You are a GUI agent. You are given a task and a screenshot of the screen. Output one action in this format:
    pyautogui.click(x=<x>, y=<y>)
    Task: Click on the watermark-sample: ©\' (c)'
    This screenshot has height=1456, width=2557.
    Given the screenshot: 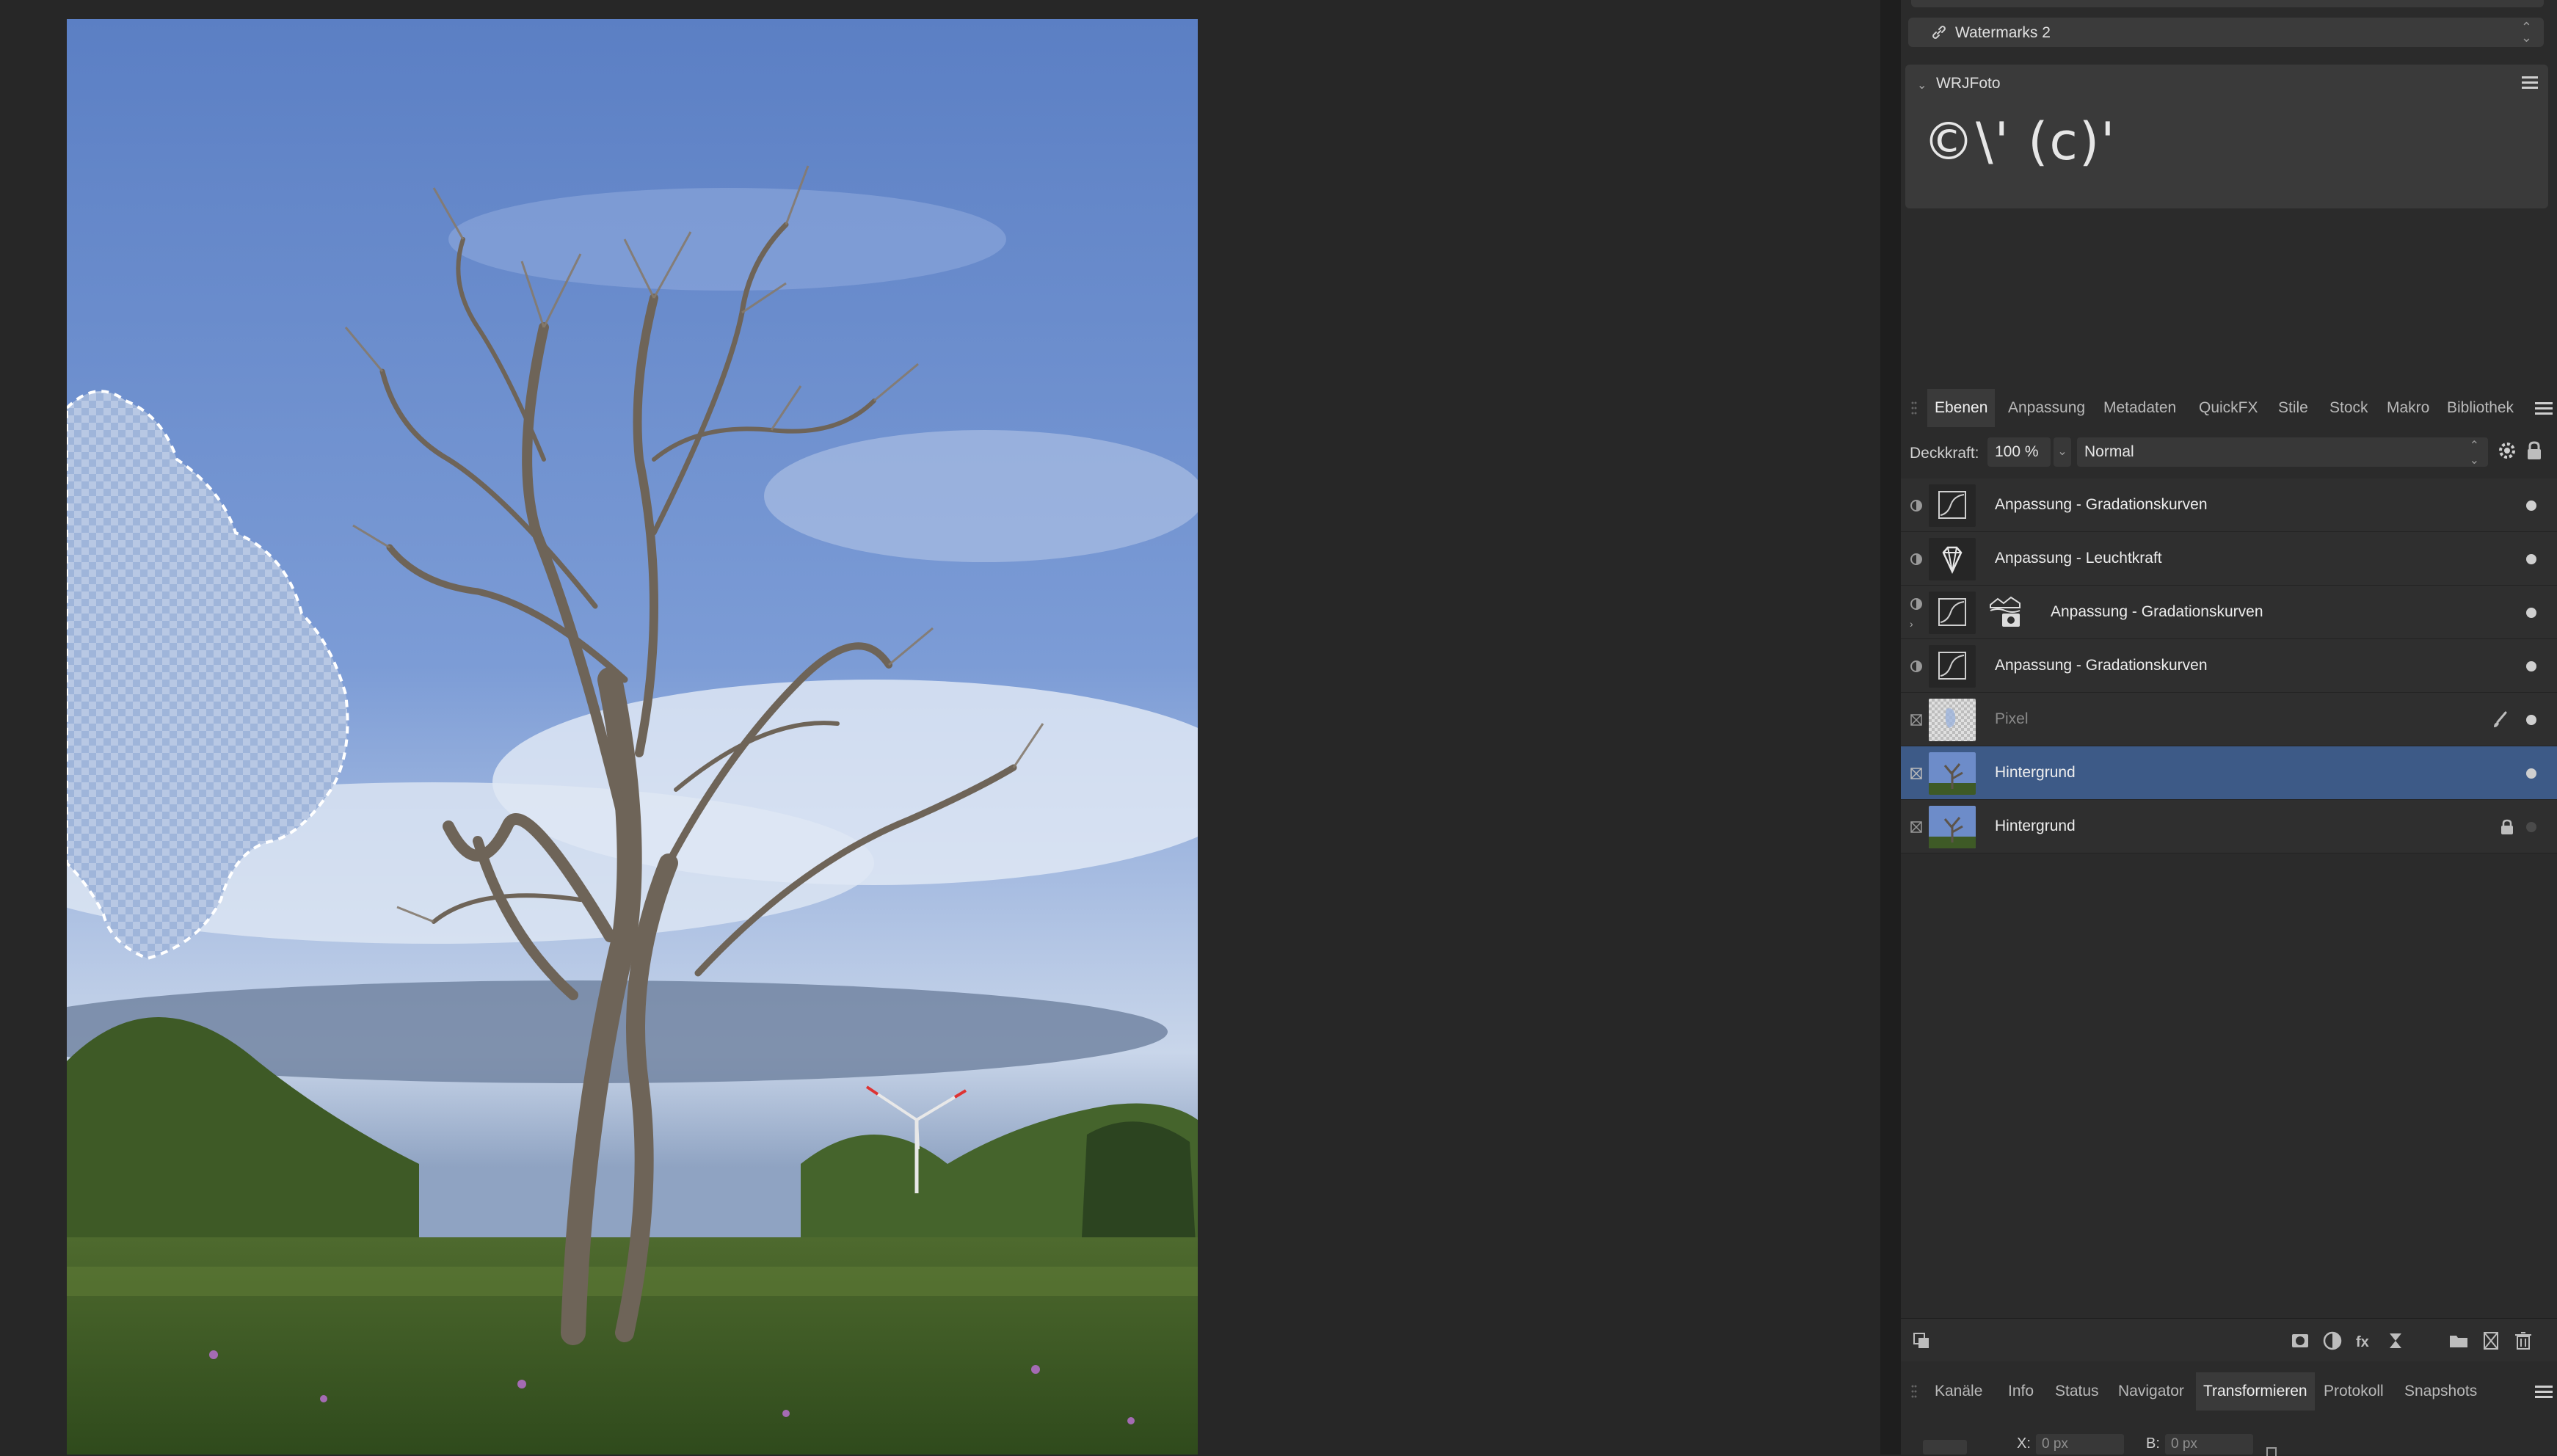 What is the action you would take?
    pyautogui.click(x=2019, y=142)
    